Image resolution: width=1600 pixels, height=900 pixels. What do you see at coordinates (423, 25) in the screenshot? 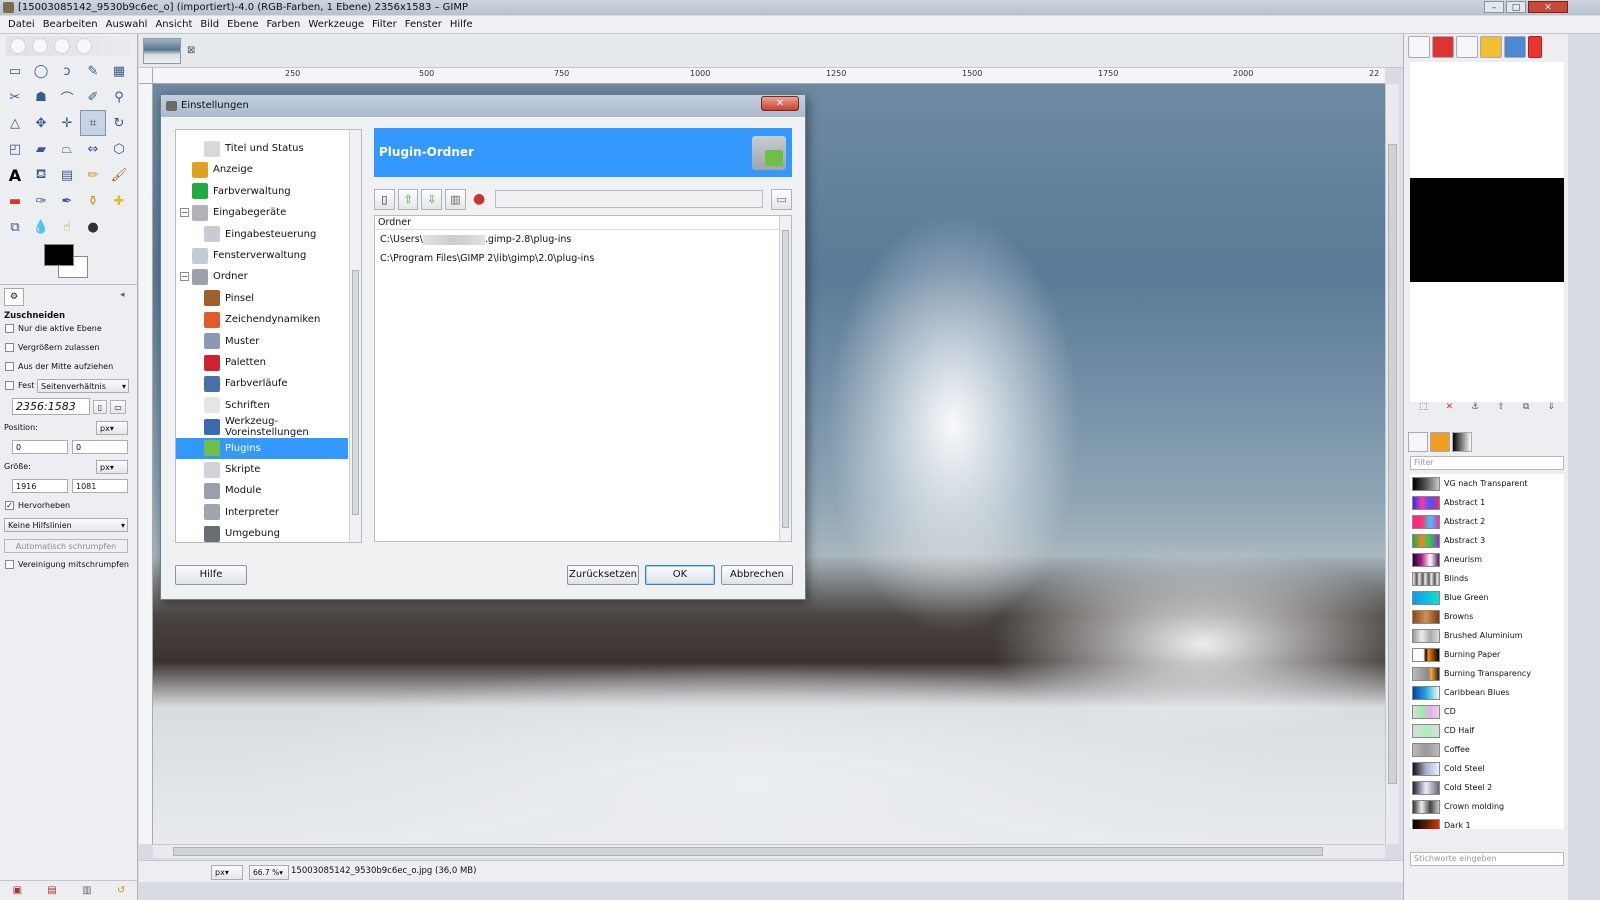
I see `menu-fenster: Fenster` at bounding box center [423, 25].